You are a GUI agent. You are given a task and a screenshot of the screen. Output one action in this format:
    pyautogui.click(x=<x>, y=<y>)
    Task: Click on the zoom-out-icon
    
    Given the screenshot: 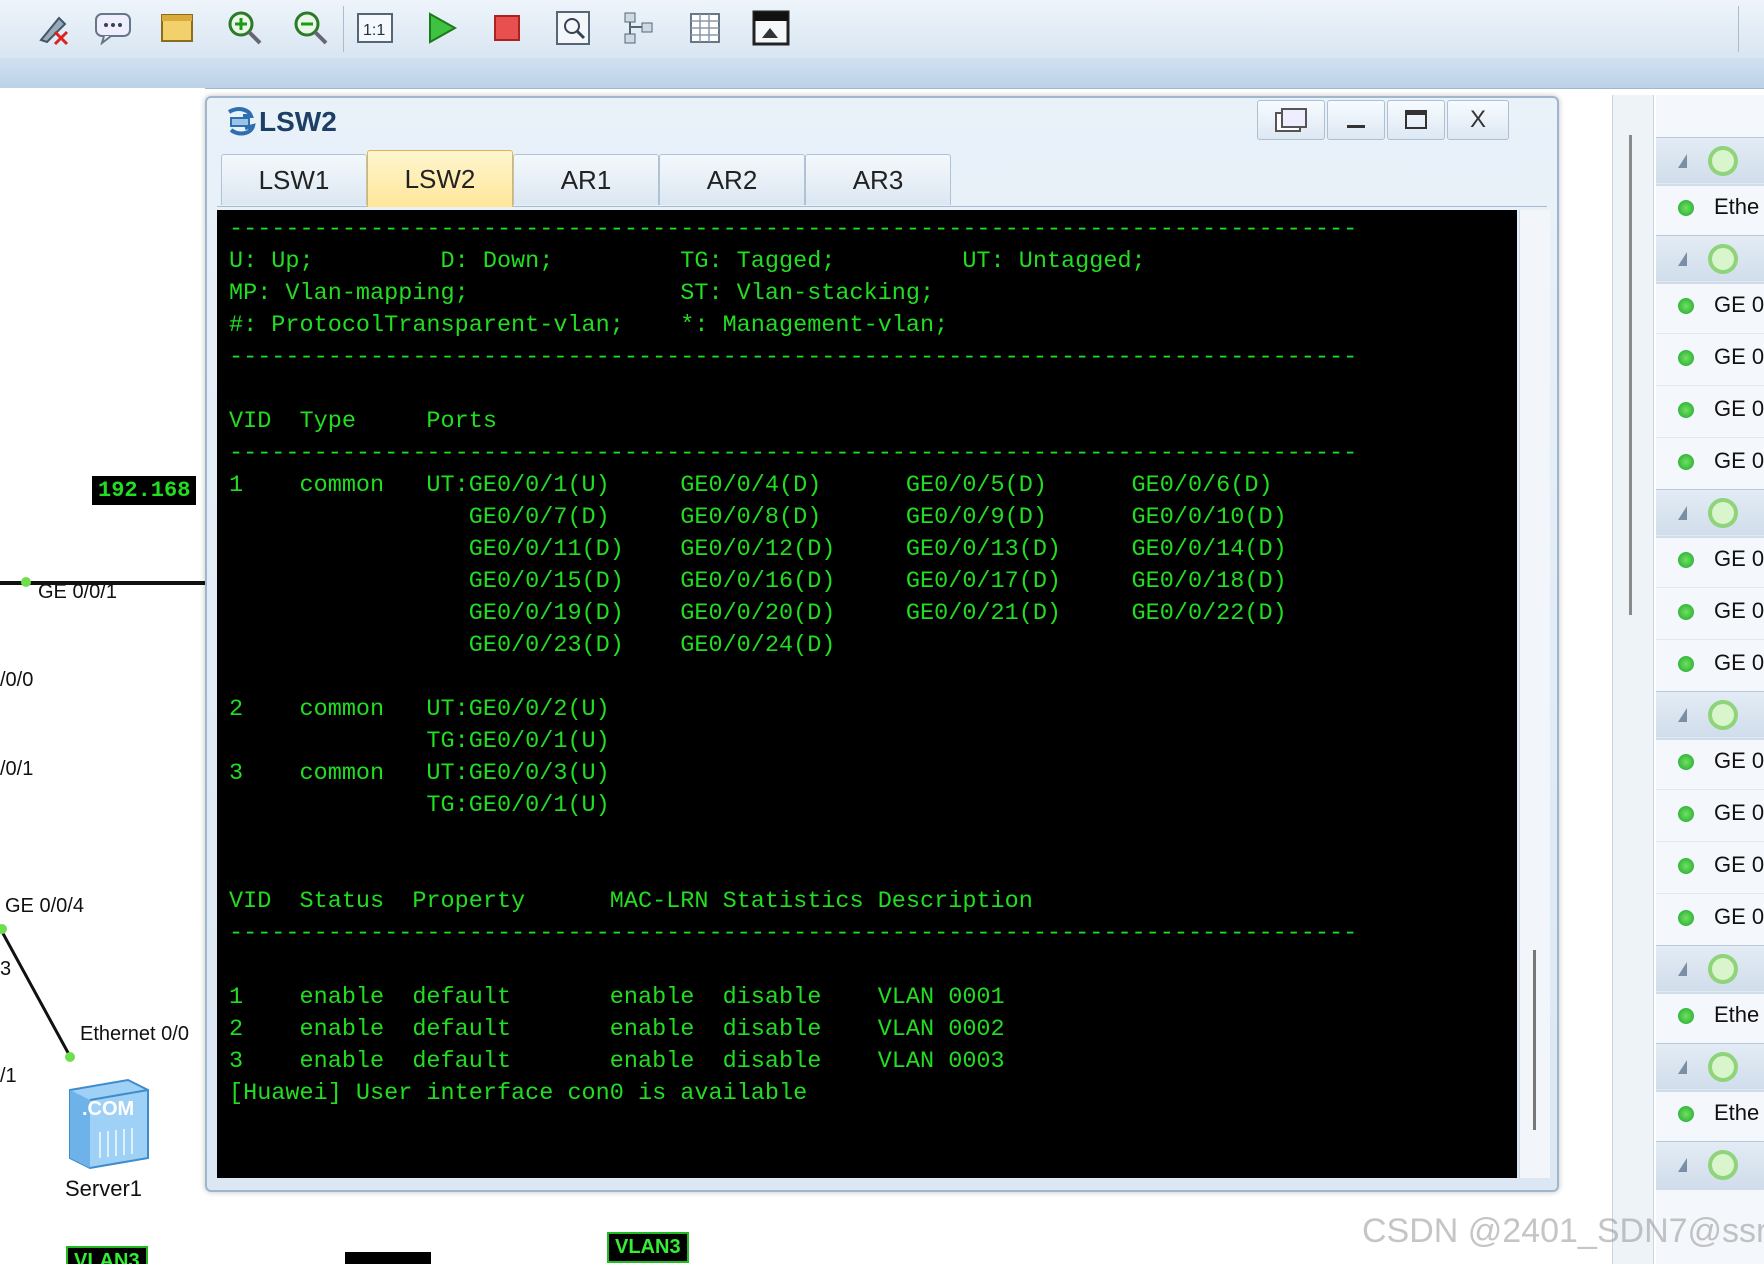 What is the action you would take?
    pyautogui.click(x=311, y=28)
    